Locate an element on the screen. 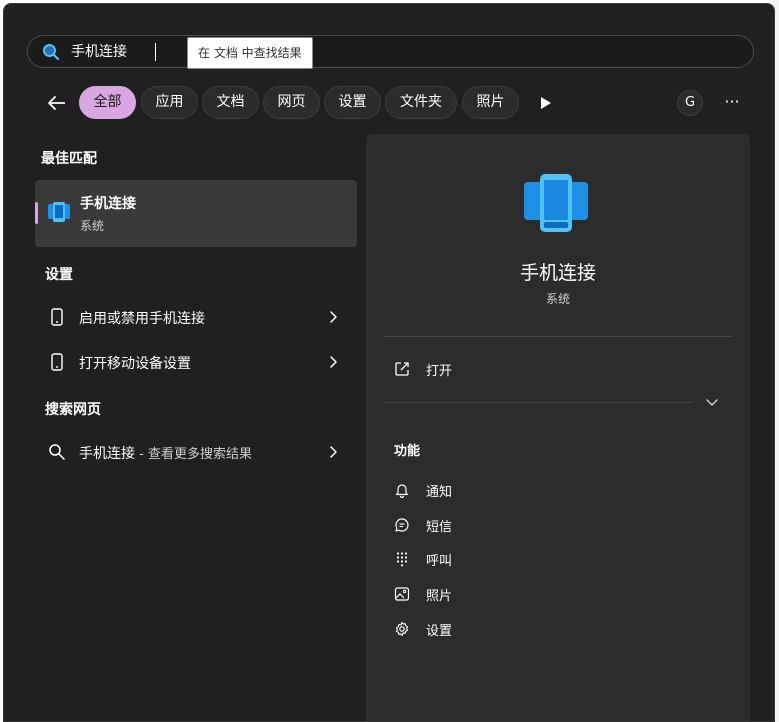 This screenshot has width=779, height=722. filter-chip-settings: 设置 is located at coordinates (352, 102).